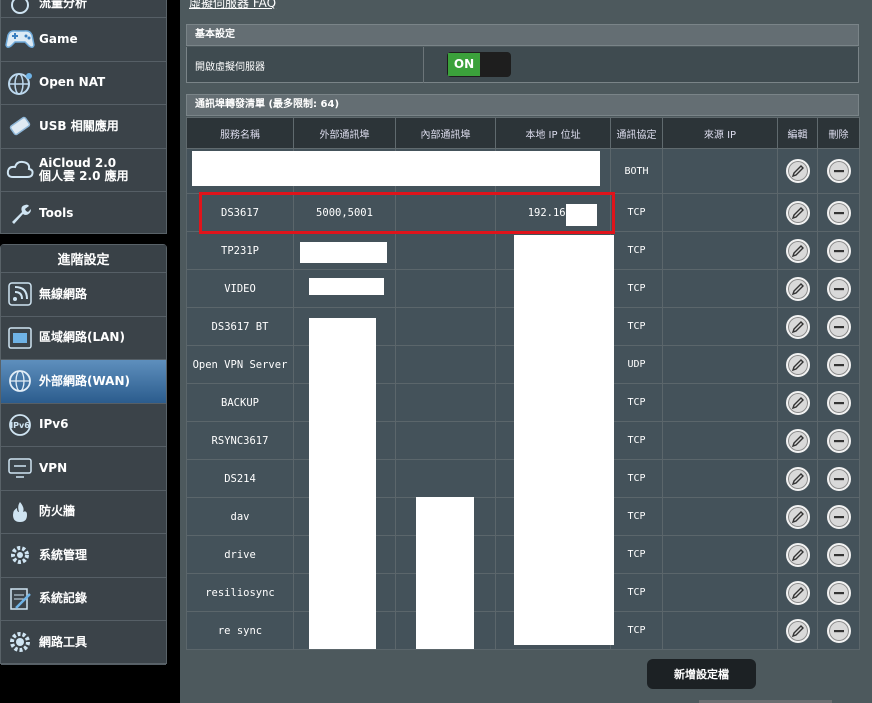 Image resolution: width=872 pixels, height=703 pixels. Describe the element at coordinates (83, 469) in the screenshot. I see `sidebar-item-vpn: VPN` at that location.